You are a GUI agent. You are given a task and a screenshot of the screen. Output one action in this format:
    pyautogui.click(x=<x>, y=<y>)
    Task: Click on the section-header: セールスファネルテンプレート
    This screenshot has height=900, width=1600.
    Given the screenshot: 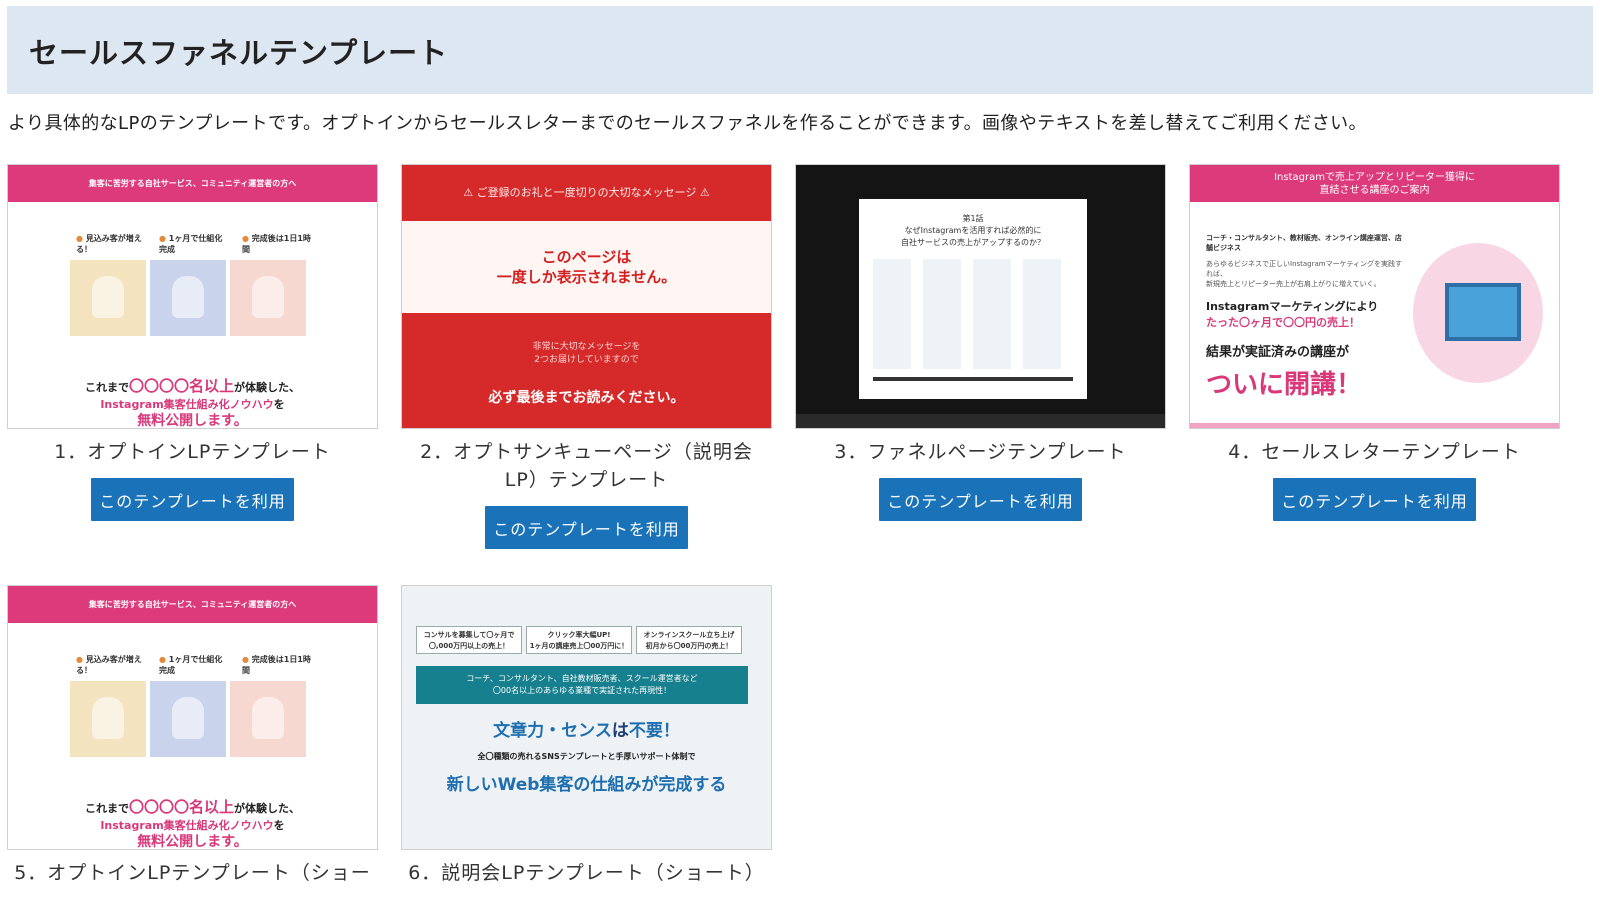 What is the action you would take?
    pyautogui.click(x=800, y=50)
    